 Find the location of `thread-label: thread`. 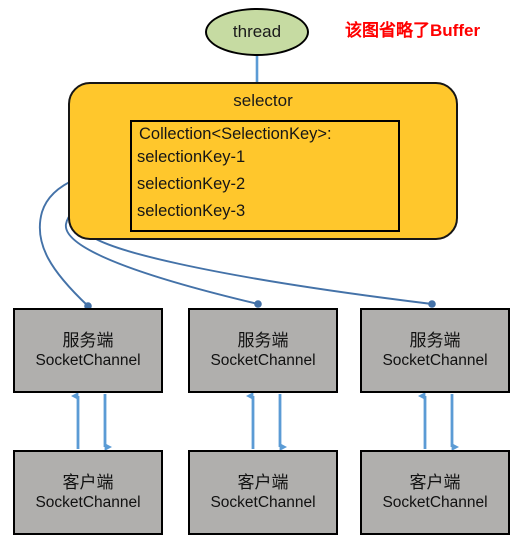

thread-label: thread is located at coordinates (257, 31).